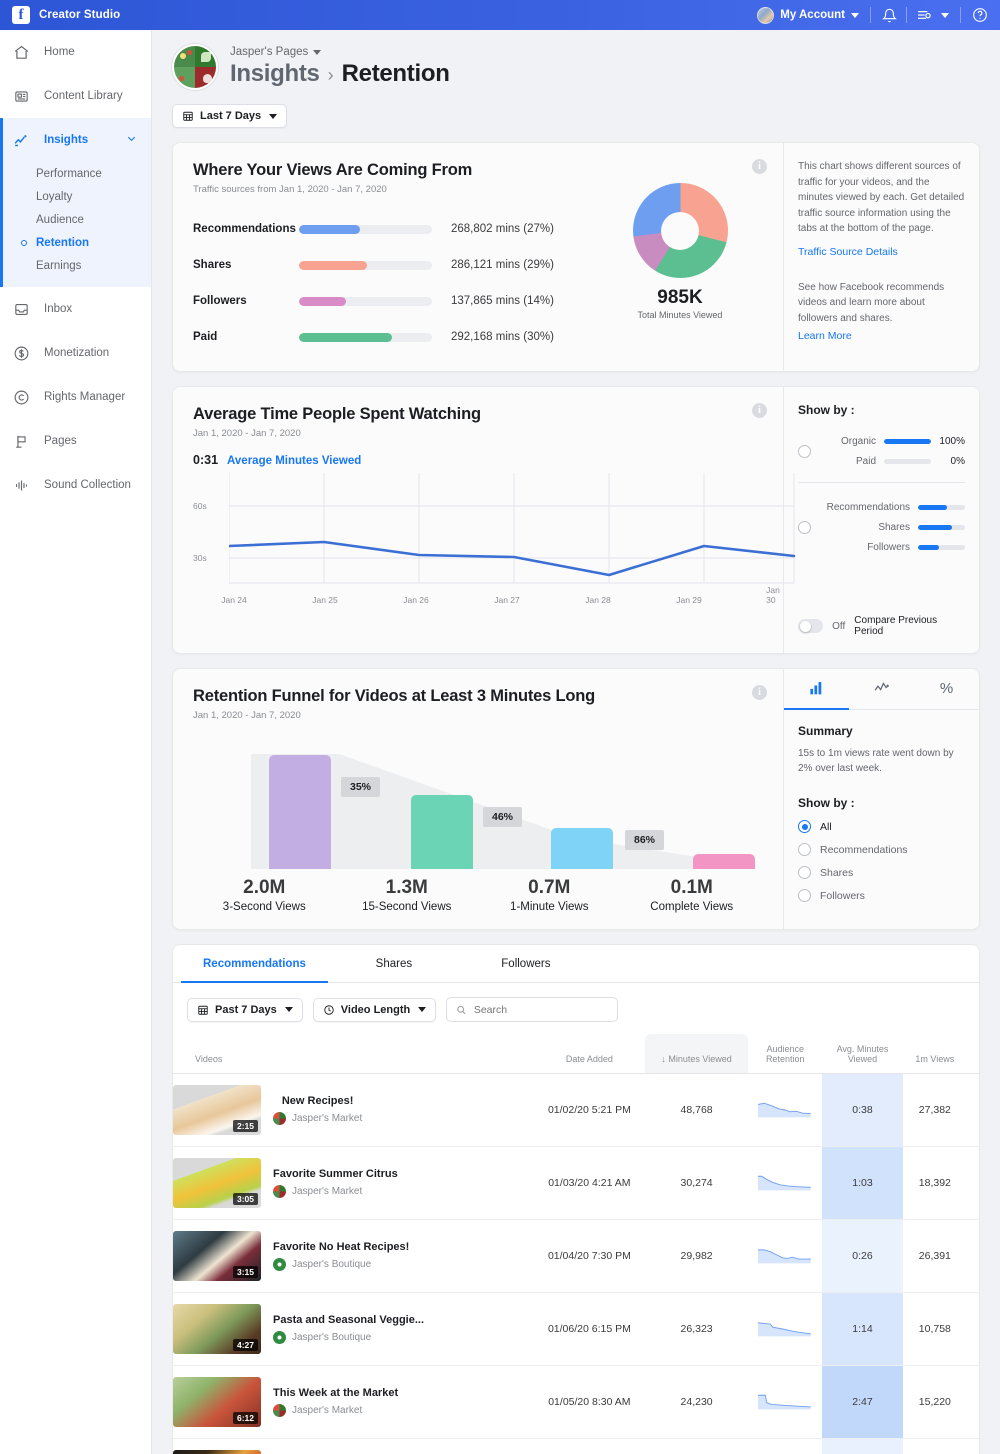 The width and height of the screenshot is (1000, 1454). I want to click on col-audience-retention: Audience Retention, so click(785, 1054).